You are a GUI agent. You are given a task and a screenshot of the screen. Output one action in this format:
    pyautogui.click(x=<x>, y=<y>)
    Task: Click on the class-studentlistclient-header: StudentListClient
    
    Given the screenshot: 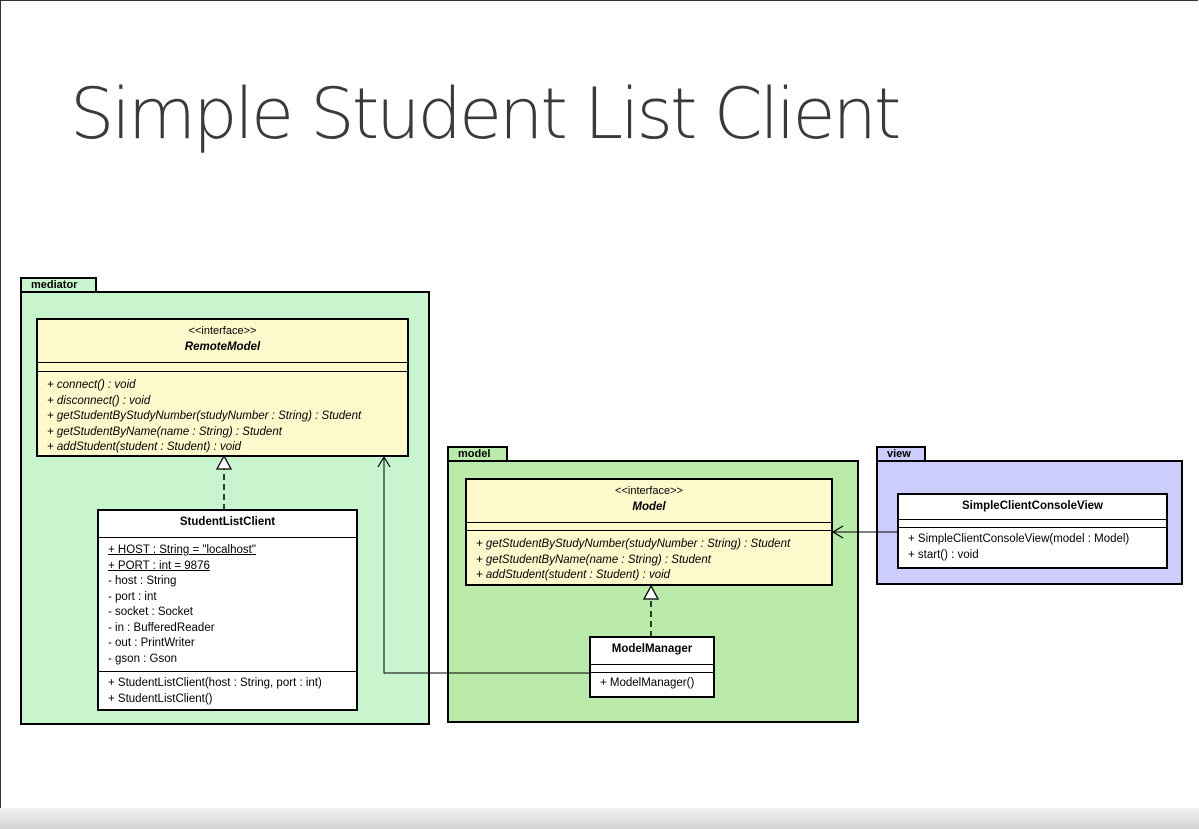 What is the action you would take?
    pyautogui.click(x=227, y=524)
    